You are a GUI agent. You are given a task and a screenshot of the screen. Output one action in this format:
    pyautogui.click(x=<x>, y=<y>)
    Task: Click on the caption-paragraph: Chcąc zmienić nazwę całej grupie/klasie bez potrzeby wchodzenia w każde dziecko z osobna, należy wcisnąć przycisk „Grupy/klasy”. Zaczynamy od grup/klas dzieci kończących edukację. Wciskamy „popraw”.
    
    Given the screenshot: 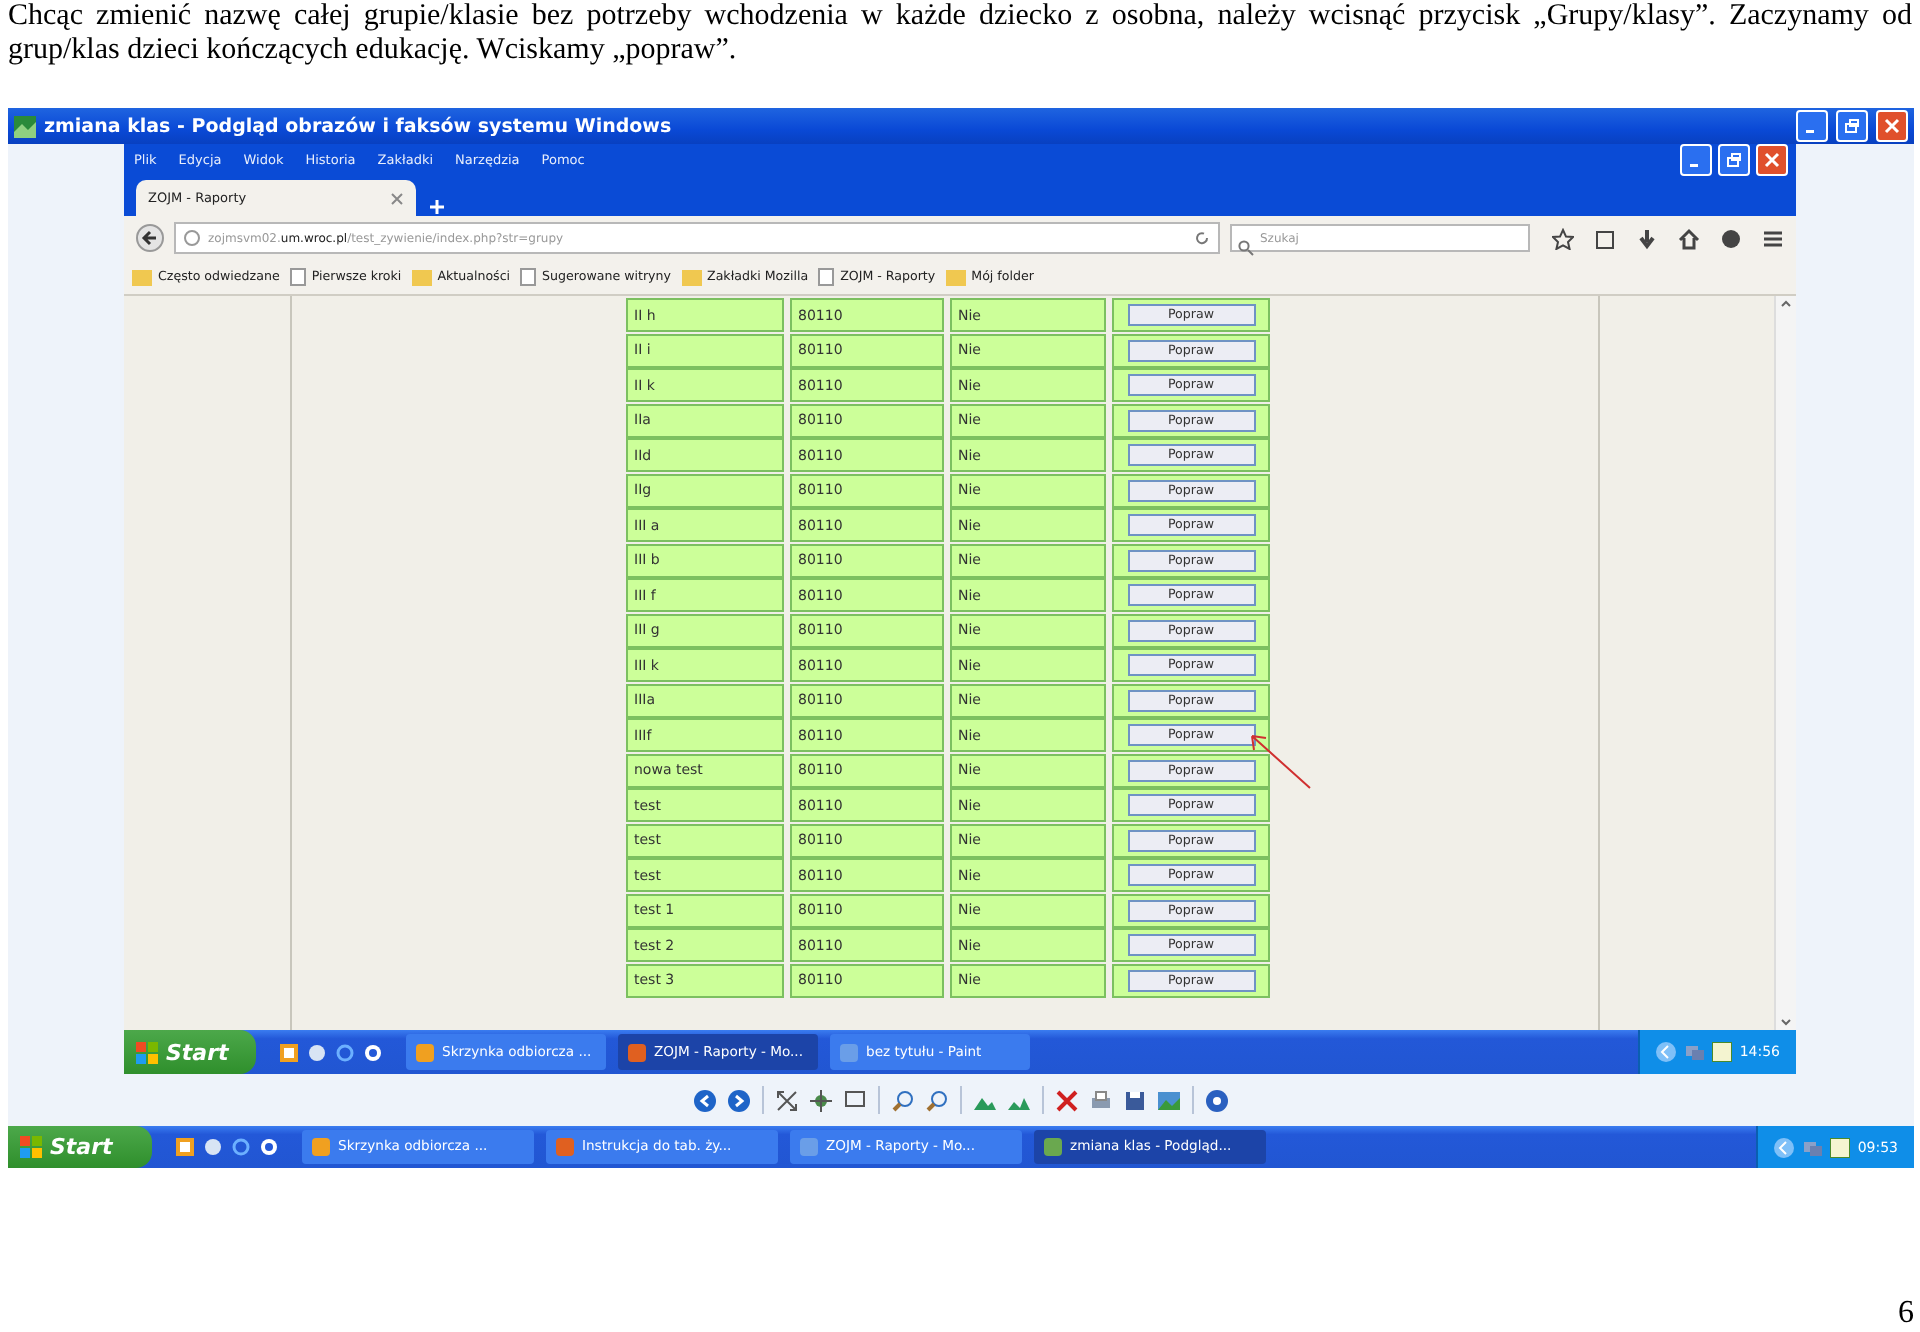 What is the action you would take?
    pyautogui.click(x=960, y=35)
    